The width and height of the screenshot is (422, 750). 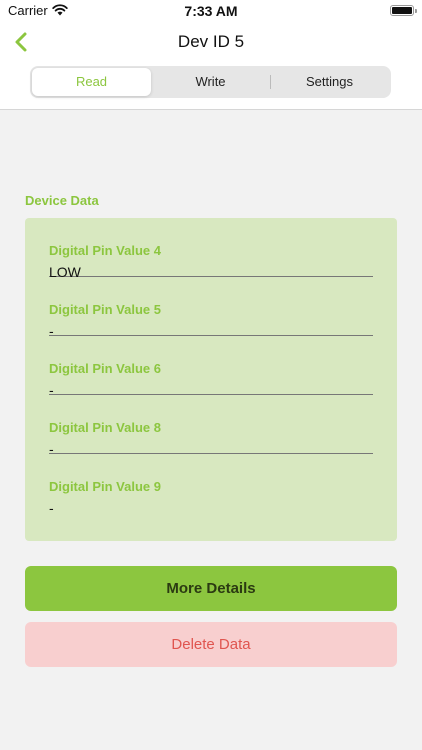 I want to click on field-label: Digital Pin Value 6, so click(x=105, y=368).